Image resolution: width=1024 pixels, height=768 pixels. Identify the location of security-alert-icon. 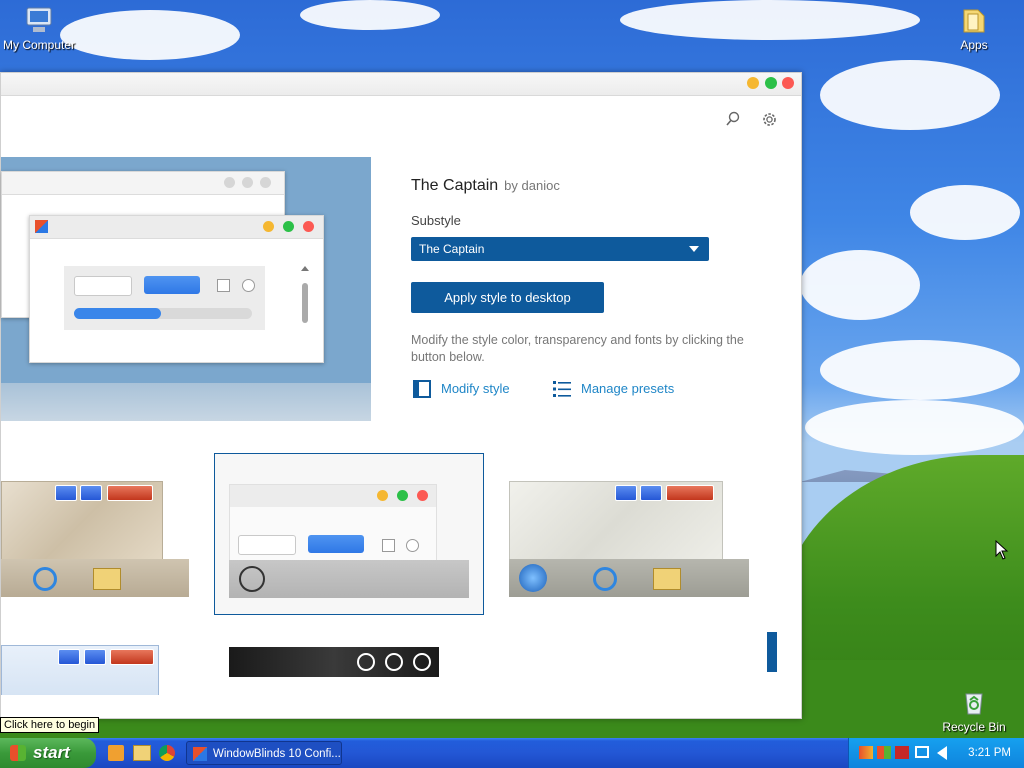
(902, 752).